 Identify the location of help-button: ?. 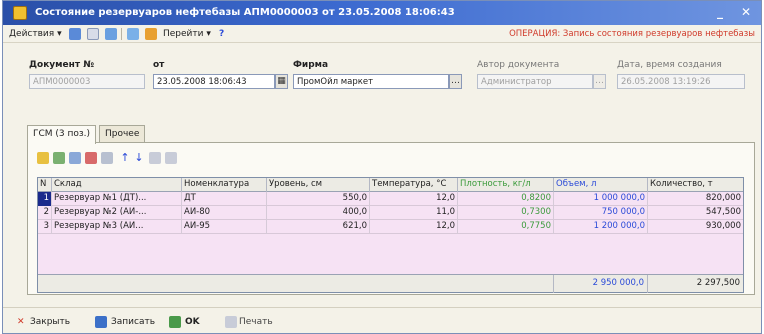
(221, 34).